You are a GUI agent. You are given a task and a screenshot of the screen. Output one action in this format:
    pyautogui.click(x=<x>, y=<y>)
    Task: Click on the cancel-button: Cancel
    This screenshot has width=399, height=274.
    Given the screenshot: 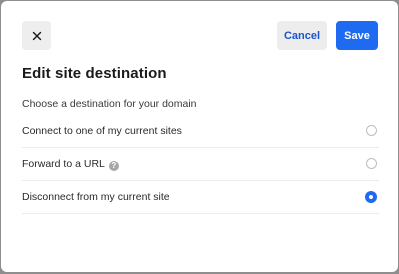 What is the action you would take?
    pyautogui.click(x=302, y=35)
    